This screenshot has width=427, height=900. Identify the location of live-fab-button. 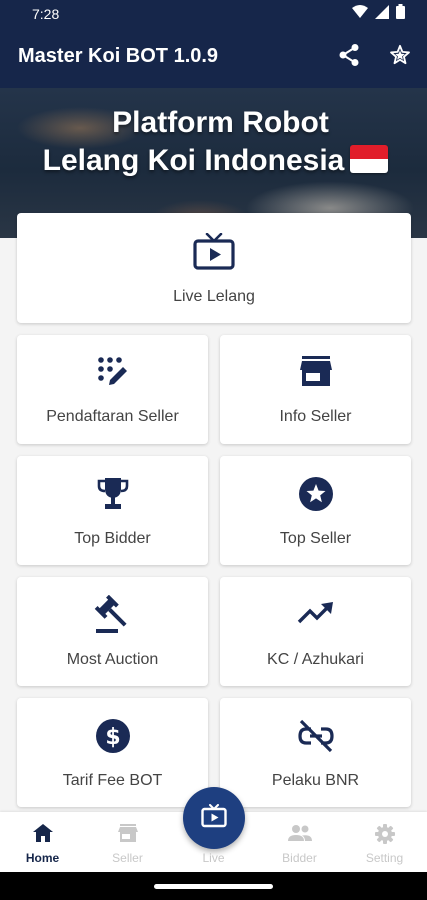
(214, 818).